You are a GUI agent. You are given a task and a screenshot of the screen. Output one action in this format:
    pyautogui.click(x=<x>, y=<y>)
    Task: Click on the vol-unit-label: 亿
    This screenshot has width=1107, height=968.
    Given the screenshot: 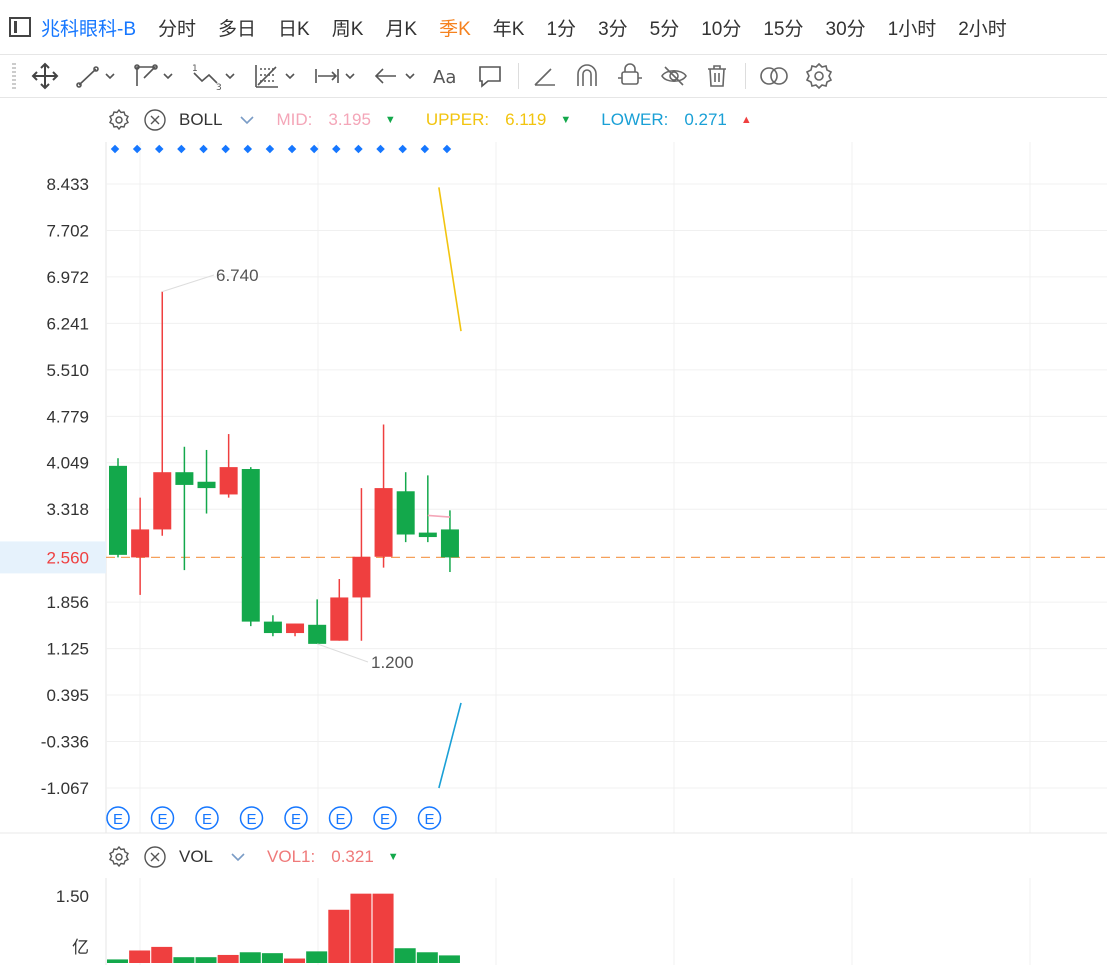 What is the action you would take?
    pyautogui.click(x=80, y=948)
    